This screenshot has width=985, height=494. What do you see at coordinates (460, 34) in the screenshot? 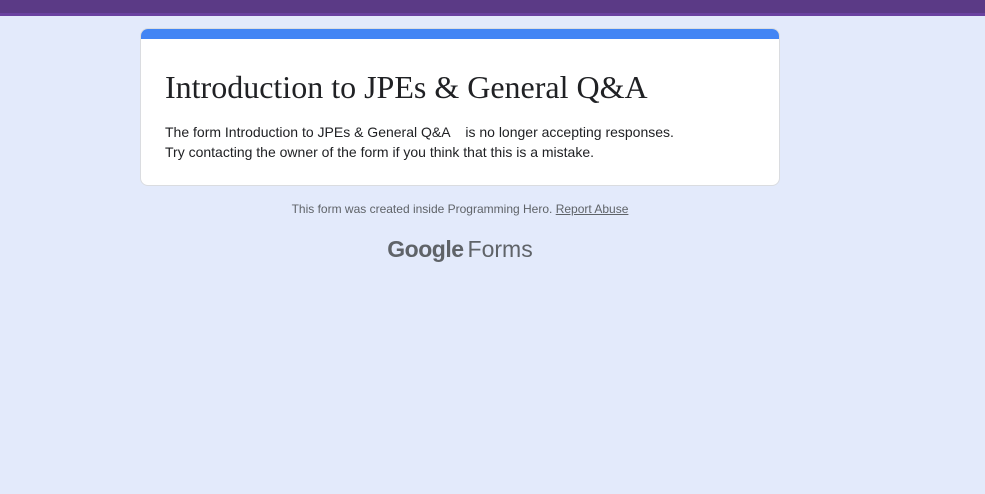
I see `card-accent-bar` at bounding box center [460, 34].